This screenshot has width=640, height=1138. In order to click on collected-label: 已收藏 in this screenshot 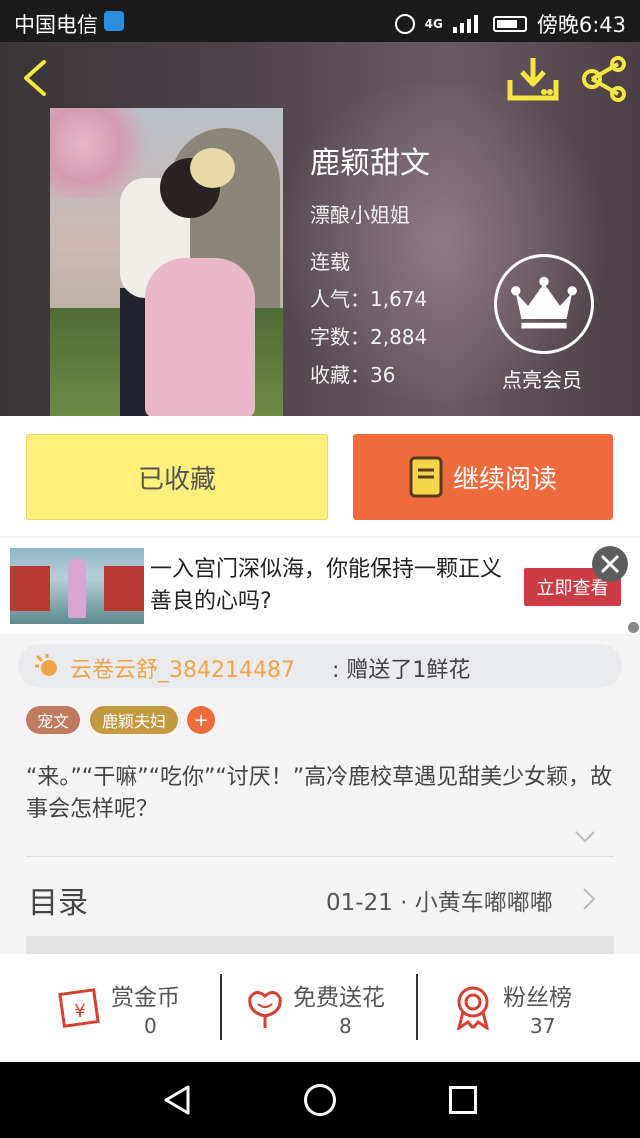, I will do `click(176, 479)`.